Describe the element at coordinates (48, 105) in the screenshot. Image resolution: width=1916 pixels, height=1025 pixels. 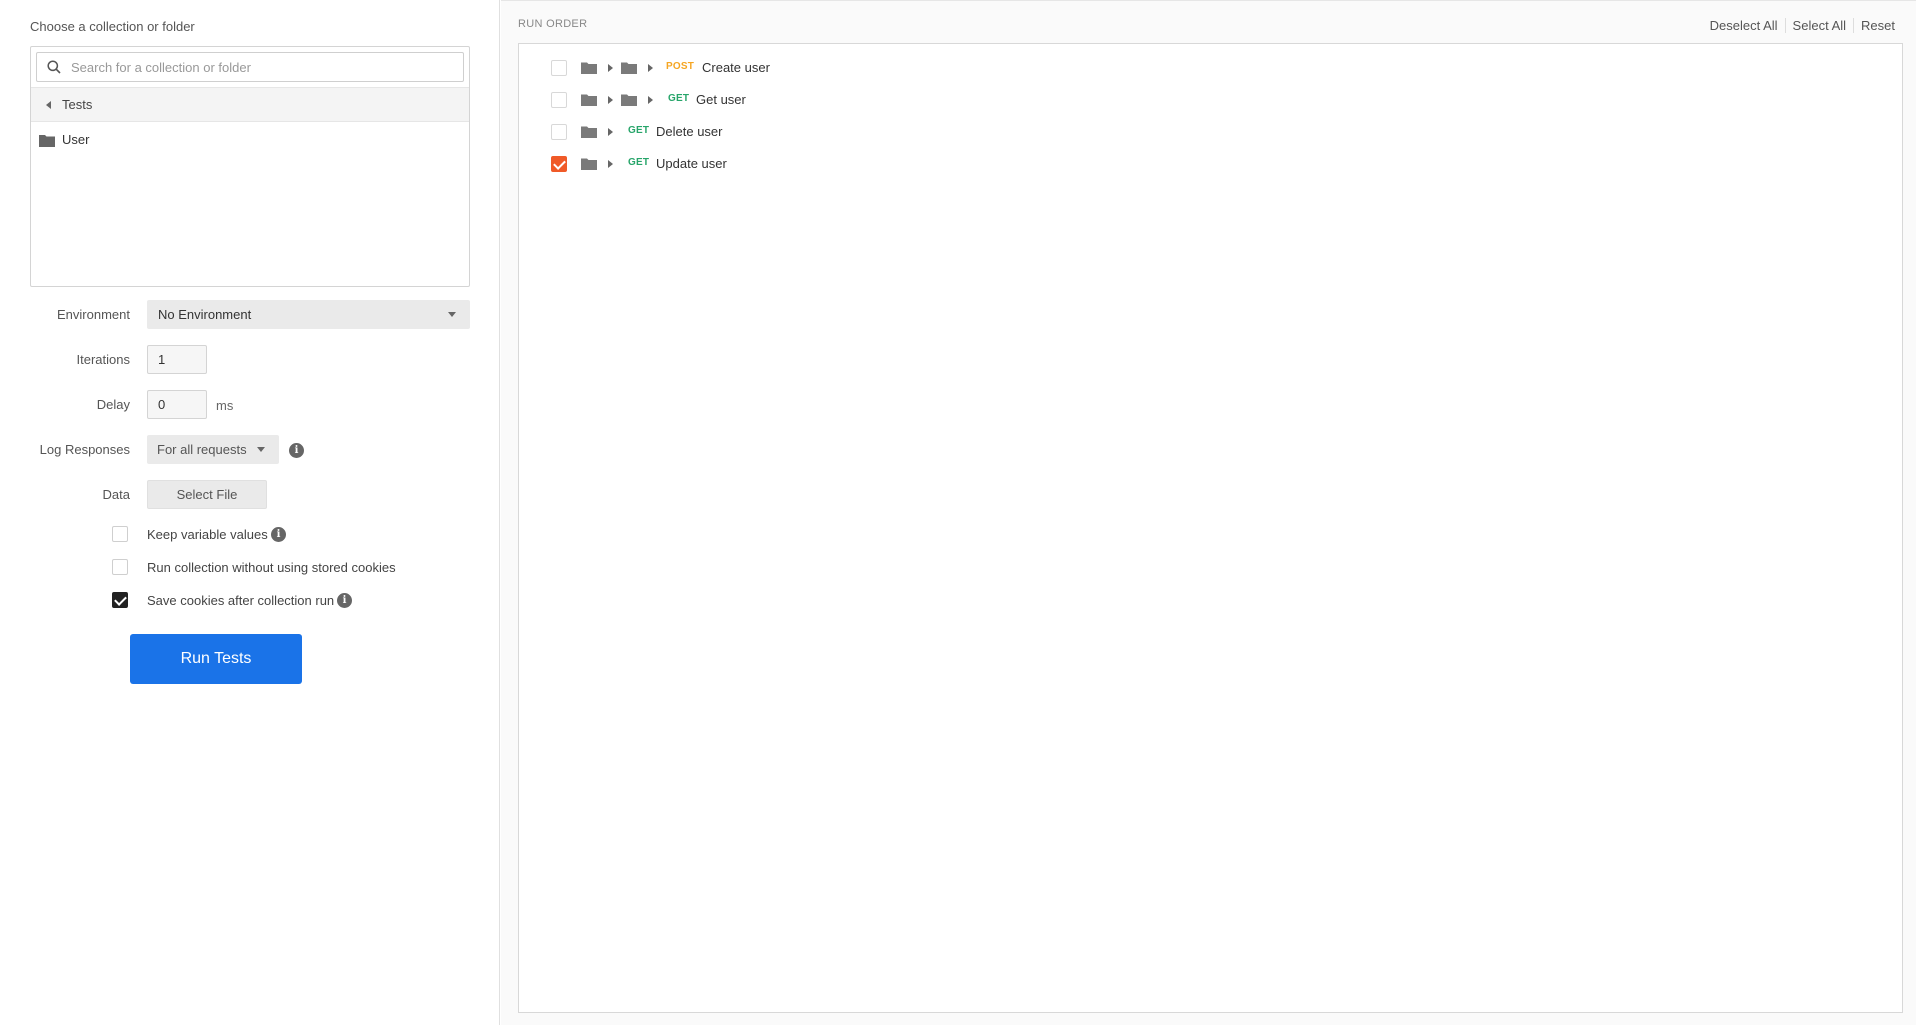
I see `back-arrow-icon` at that location.